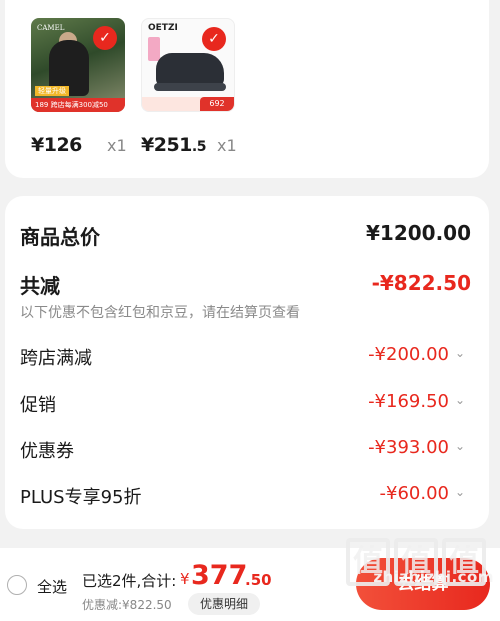 The height and width of the screenshot is (621, 500). I want to click on currency-symbol: ¥, so click(185, 579).